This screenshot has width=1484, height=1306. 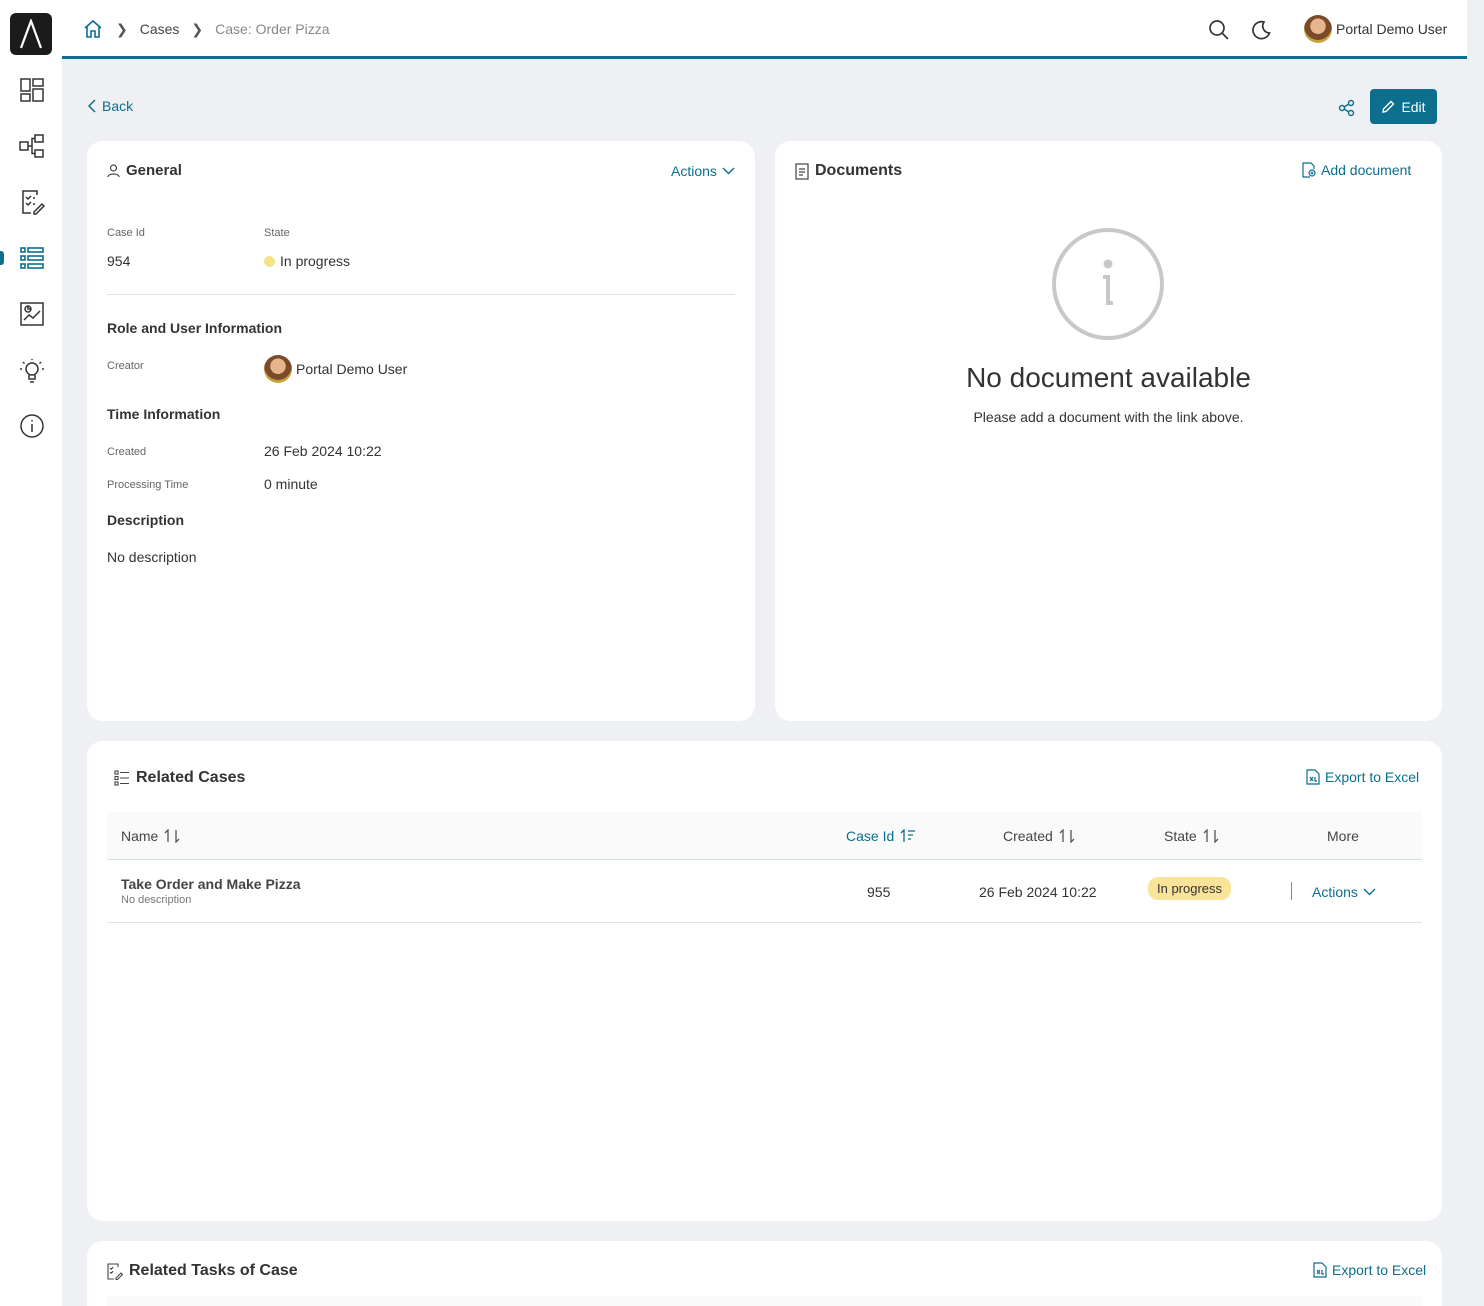 What do you see at coordinates (122, 778) in the screenshot?
I see `list-icon` at bounding box center [122, 778].